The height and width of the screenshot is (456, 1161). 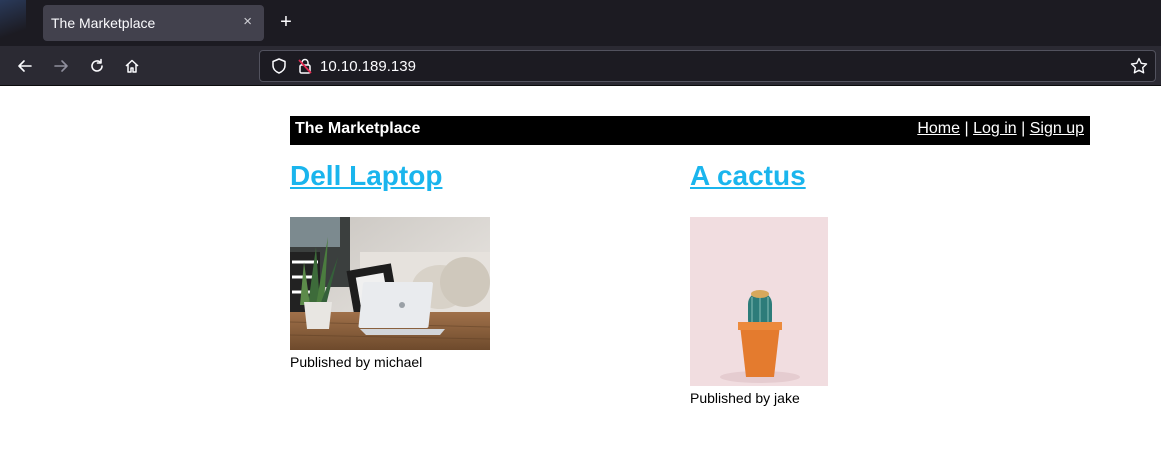 I want to click on product-link: Dell Laptop, so click(x=366, y=175).